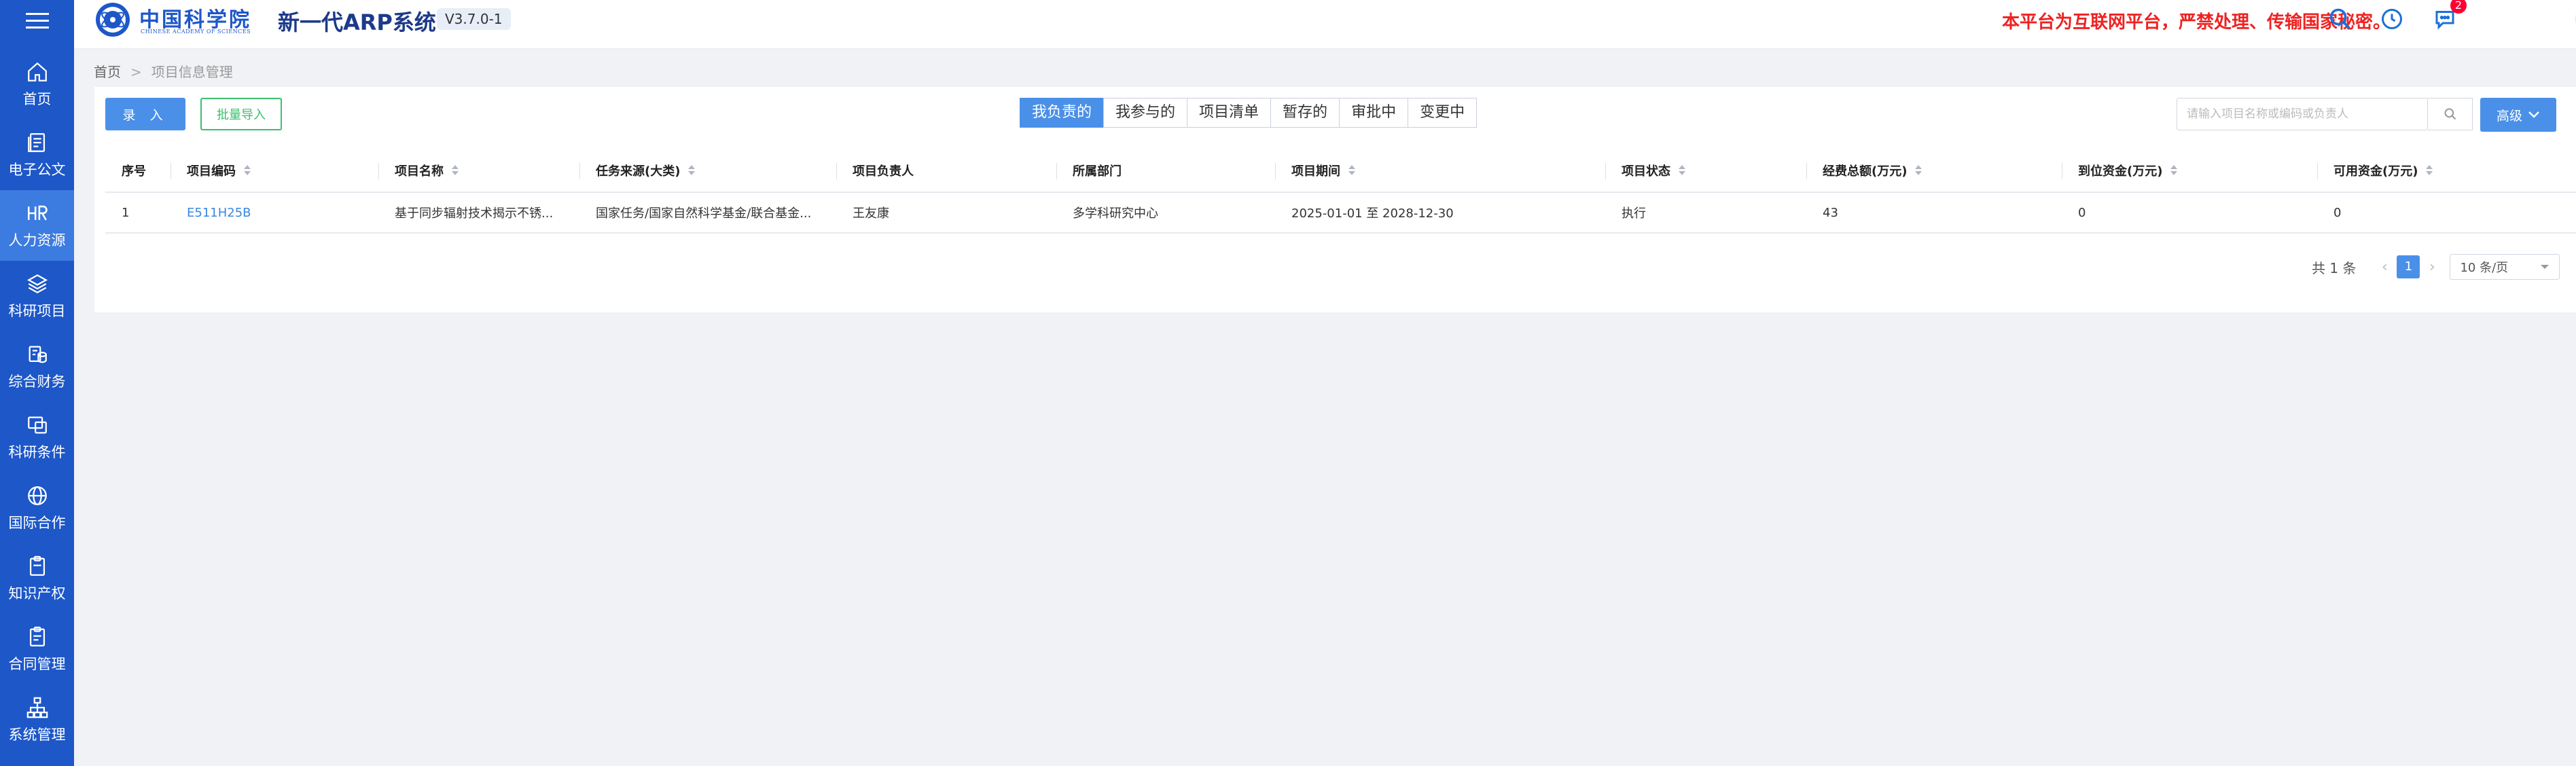  What do you see at coordinates (37, 649) in the screenshot?
I see `sidebar-item-contracts: 合同管理` at bounding box center [37, 649].